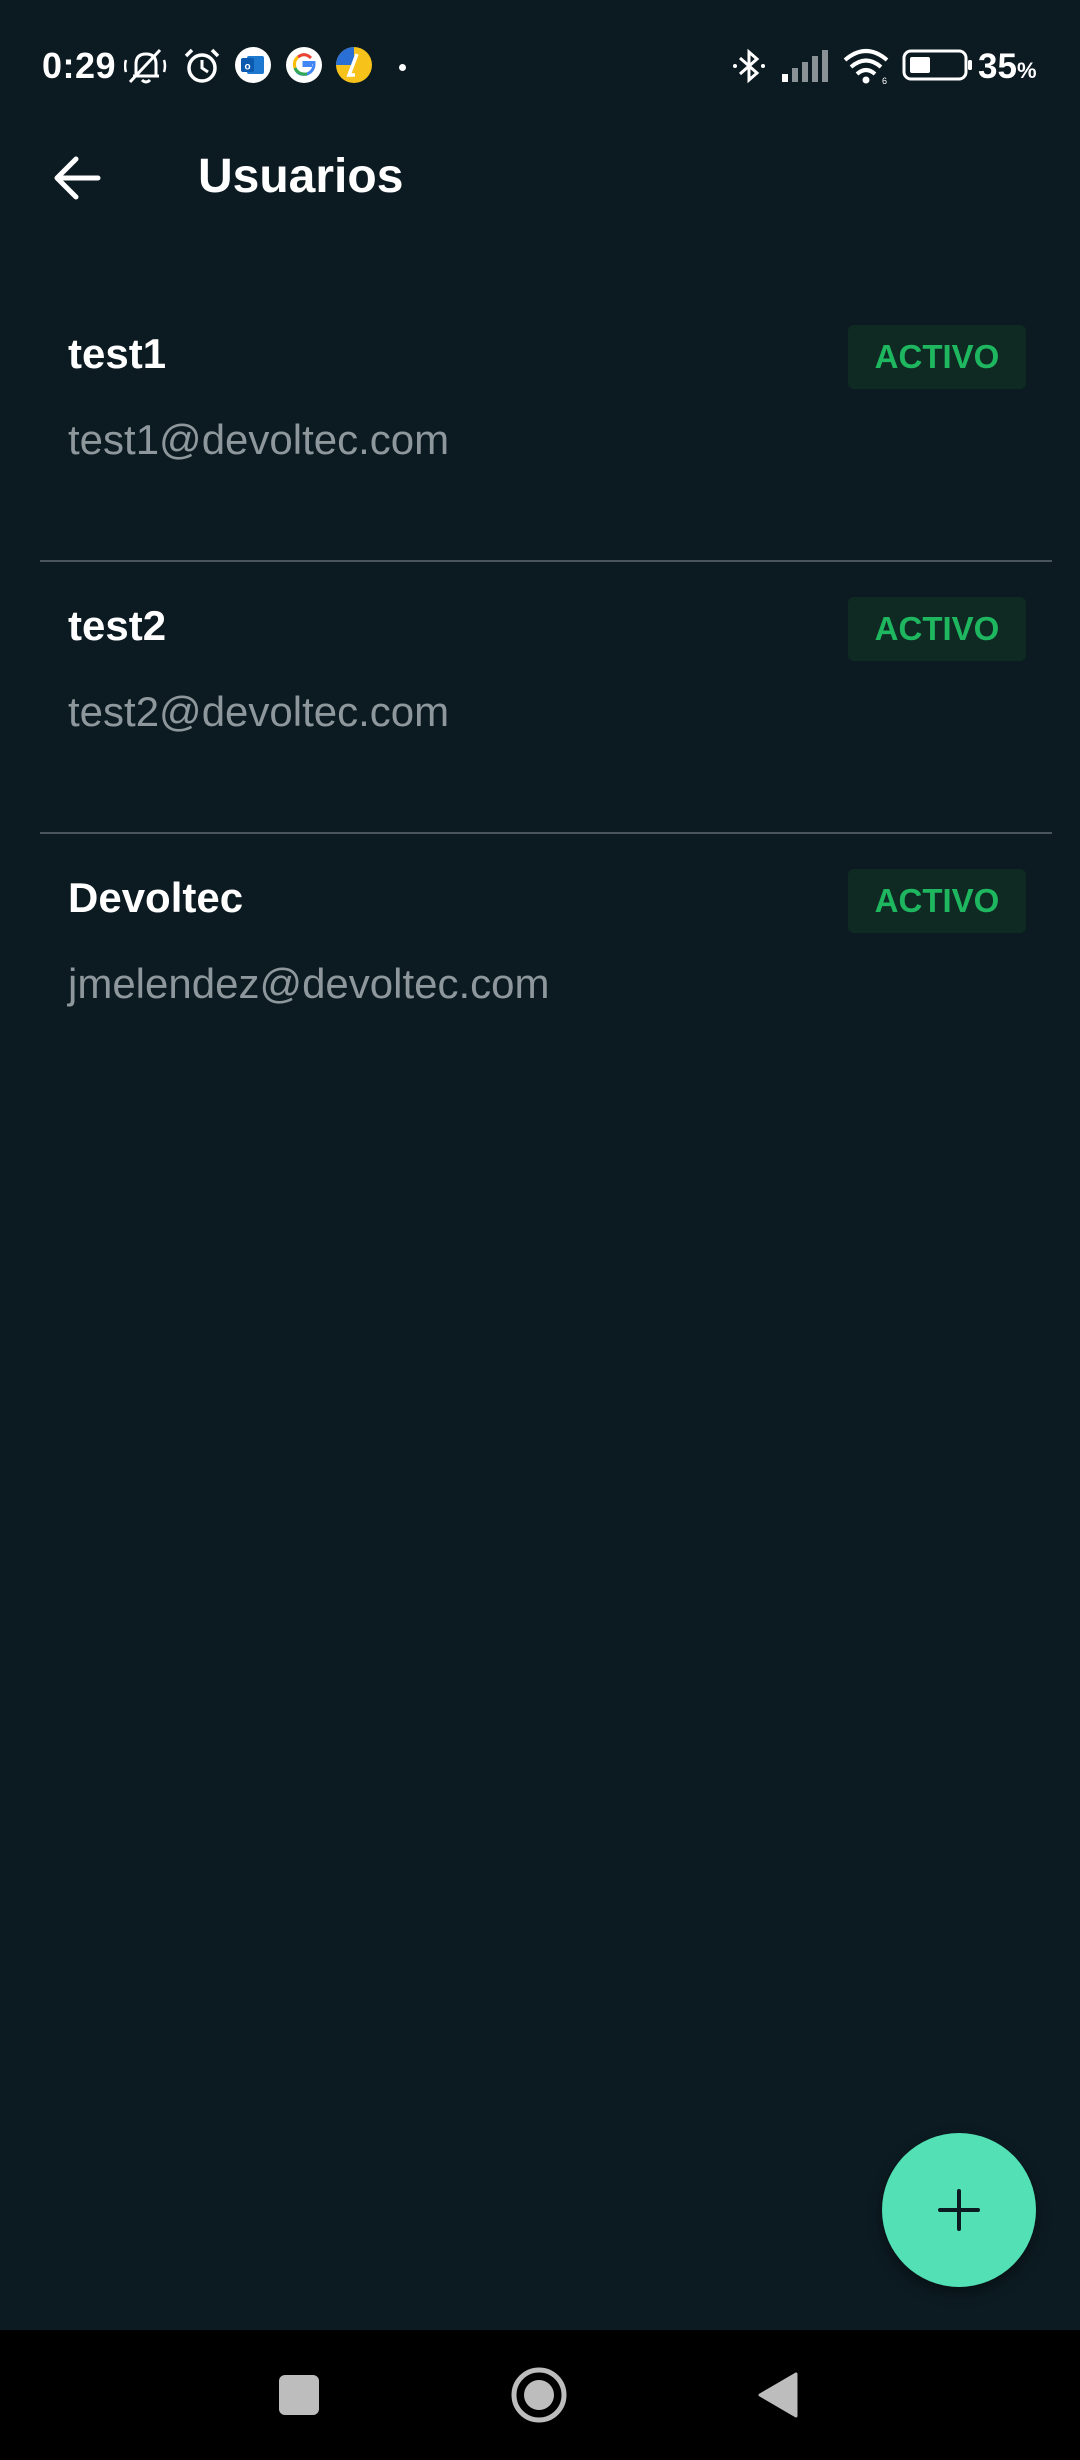  What do you see at coordinates (145, 65) in the screenshot?
I see `silent-bell-icon` at bounding box center [145, 65].